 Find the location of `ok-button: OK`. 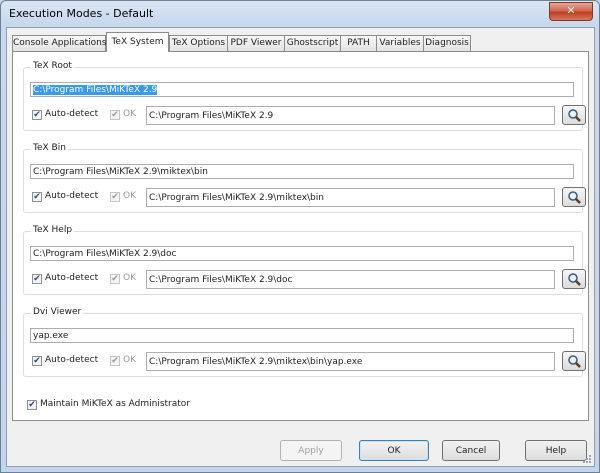

ok-button: OK is located at coordinates (394, 450).